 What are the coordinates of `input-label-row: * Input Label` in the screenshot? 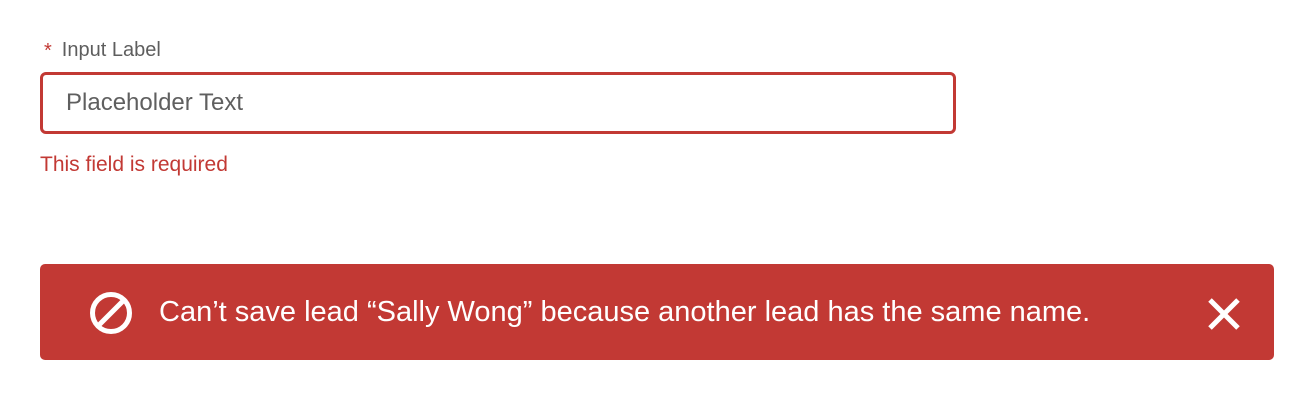 It's located at (498, 50).